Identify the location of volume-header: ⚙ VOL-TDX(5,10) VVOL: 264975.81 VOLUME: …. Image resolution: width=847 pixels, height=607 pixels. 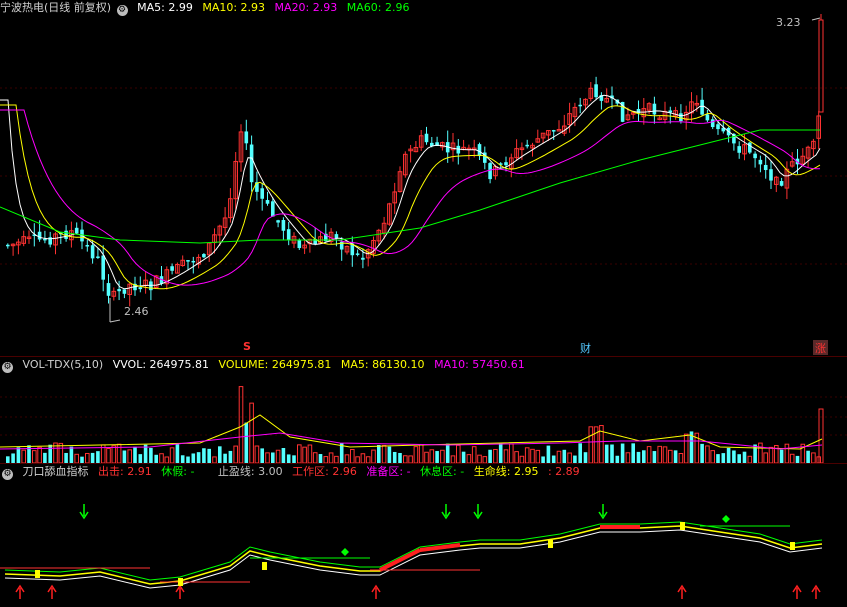
(265, 365).